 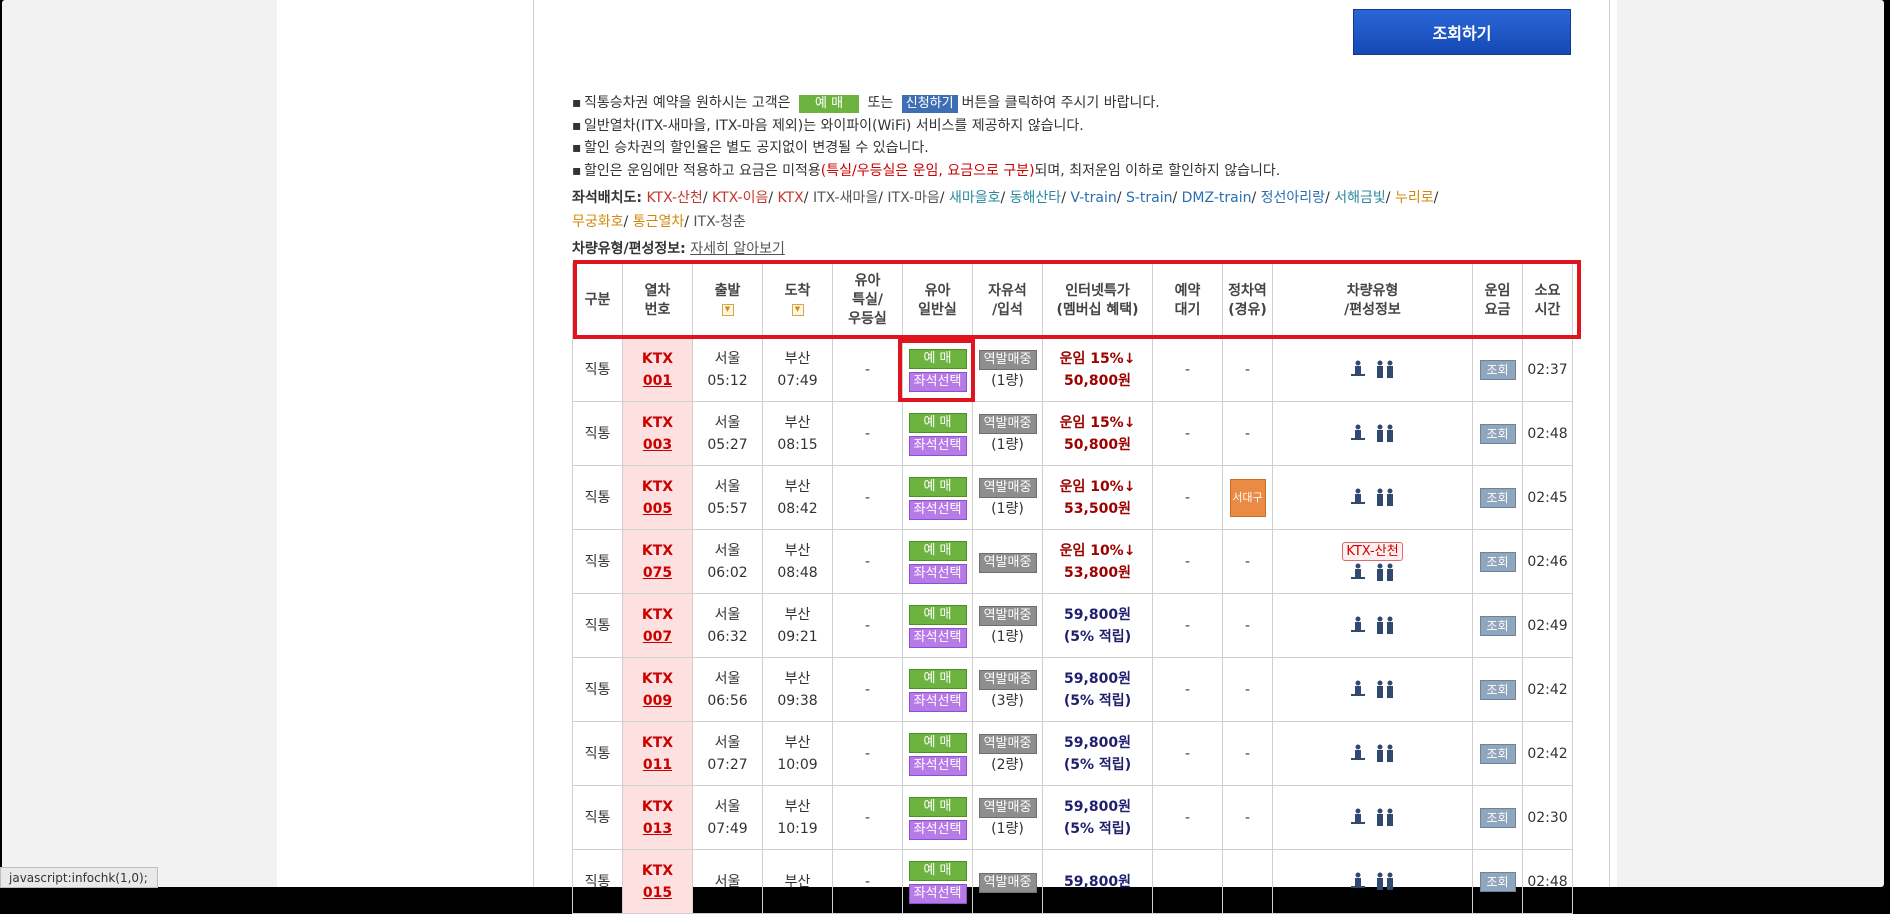 I want to click on train-no-cell: KTX 075, so click(x=657, y=561).